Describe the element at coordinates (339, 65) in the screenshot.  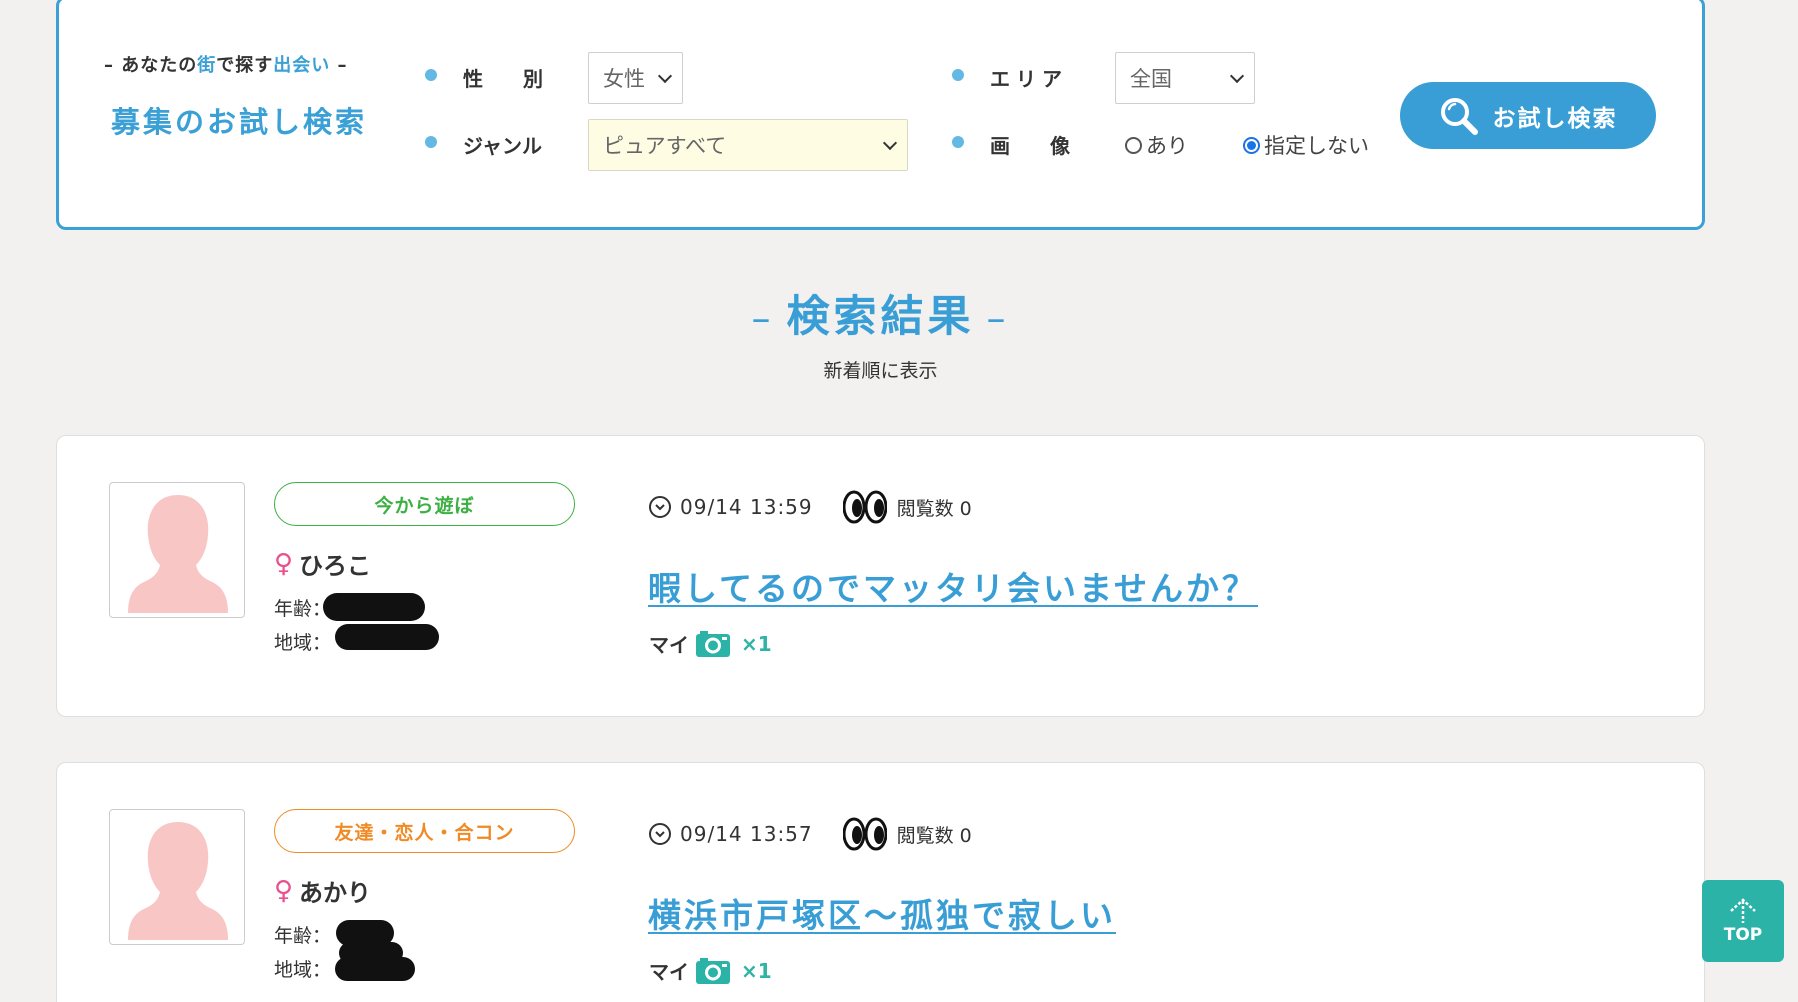
I see `catch-part: –` at that location.